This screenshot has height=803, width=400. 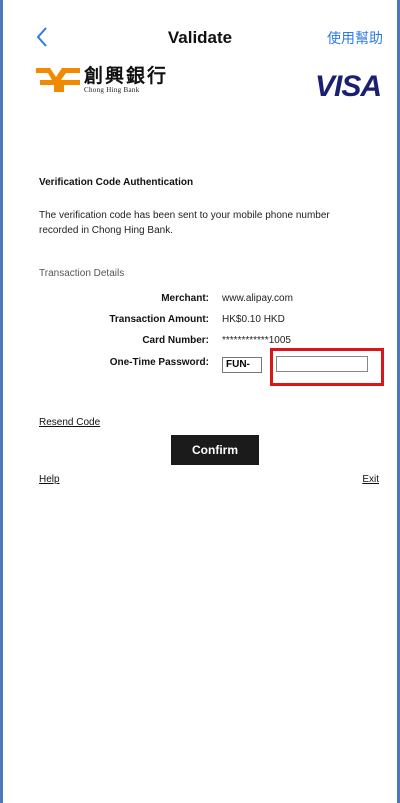 I want to click on bank-name-english: Chong Hing Bank, so click(x=112, y=90).